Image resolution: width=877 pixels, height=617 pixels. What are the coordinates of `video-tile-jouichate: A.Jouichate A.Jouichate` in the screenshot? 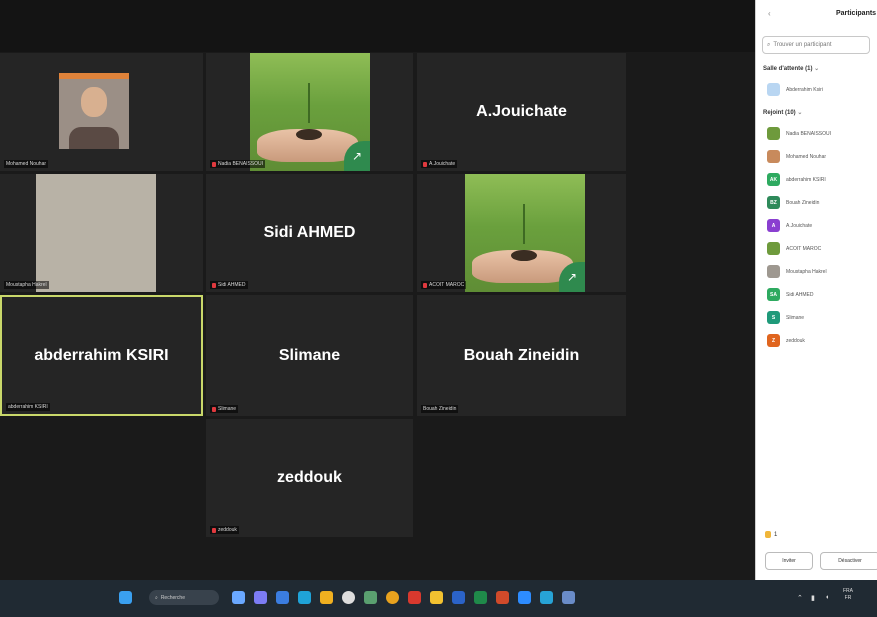 It's located at (521, 112).